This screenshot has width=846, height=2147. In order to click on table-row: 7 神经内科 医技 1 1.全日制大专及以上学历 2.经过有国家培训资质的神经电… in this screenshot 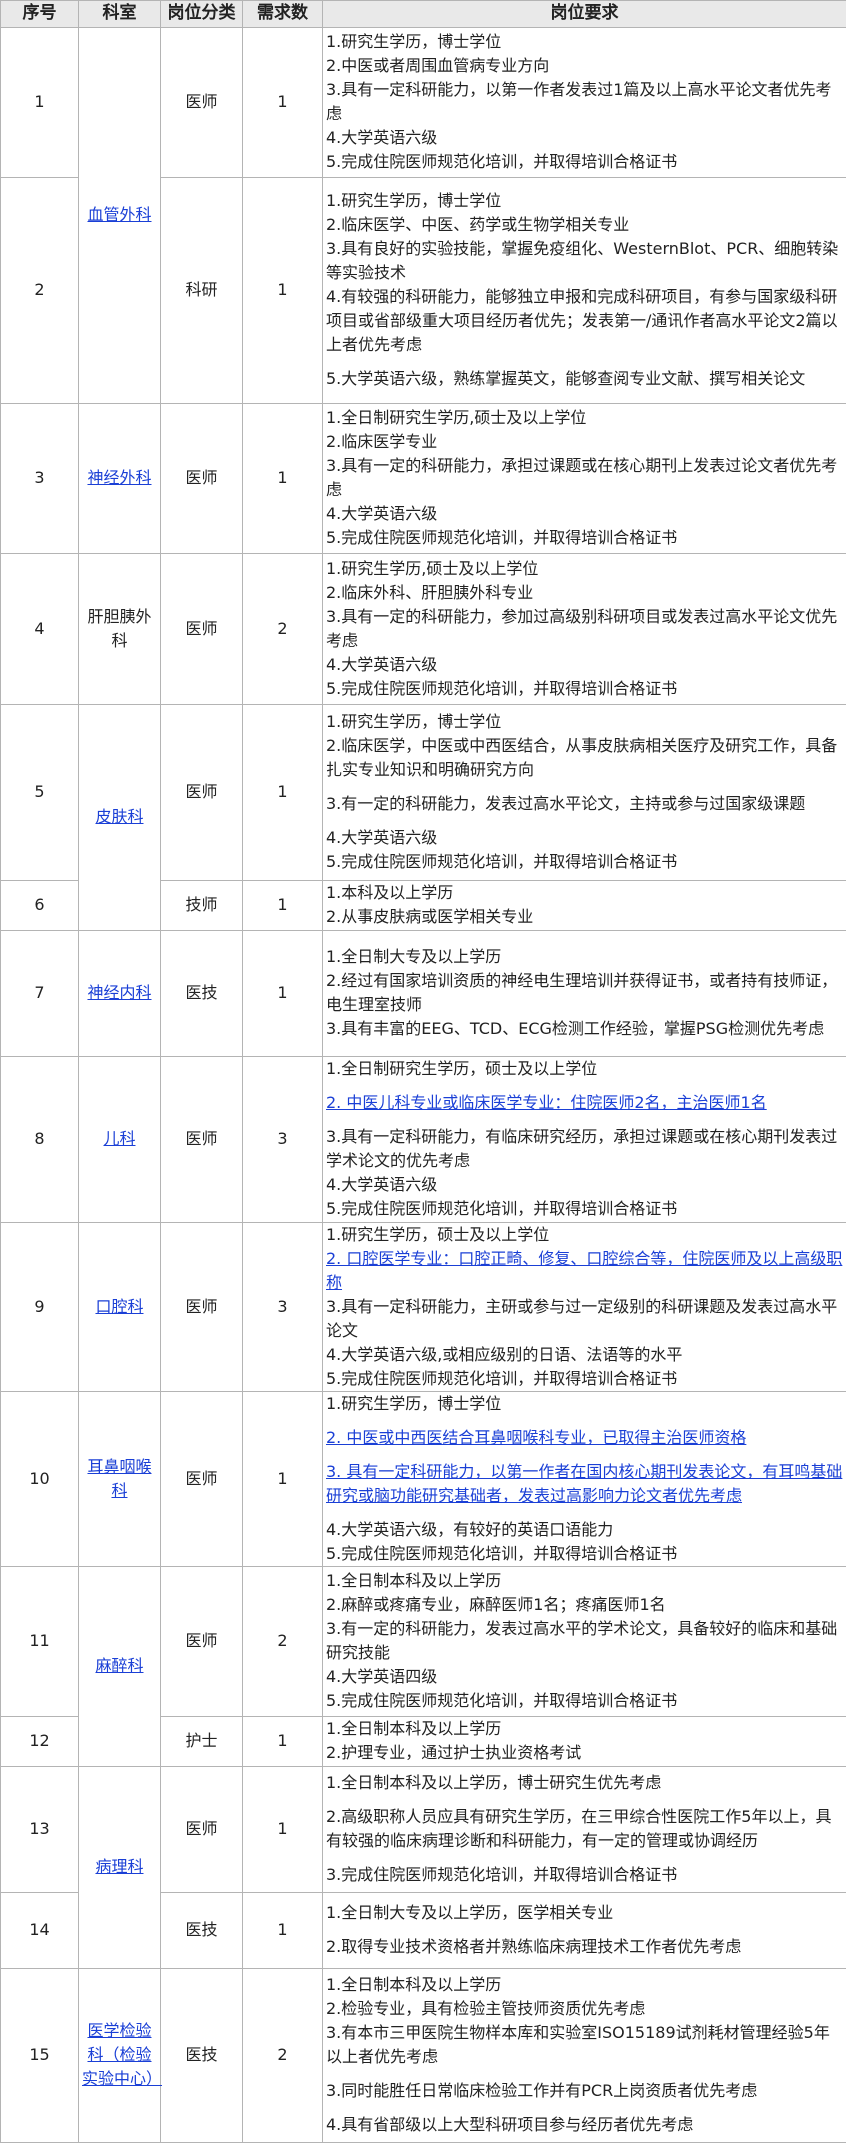, I will do `click(423, 993)`.